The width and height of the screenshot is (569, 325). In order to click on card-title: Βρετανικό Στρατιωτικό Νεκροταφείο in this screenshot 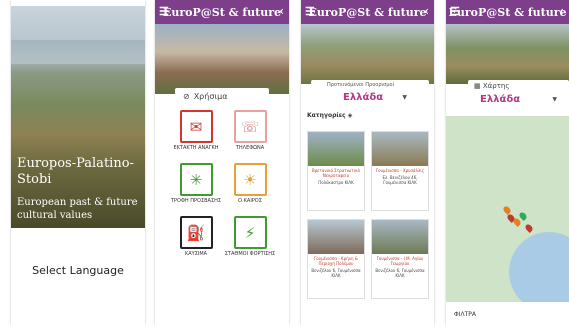, I will do `click(336, 173)`.